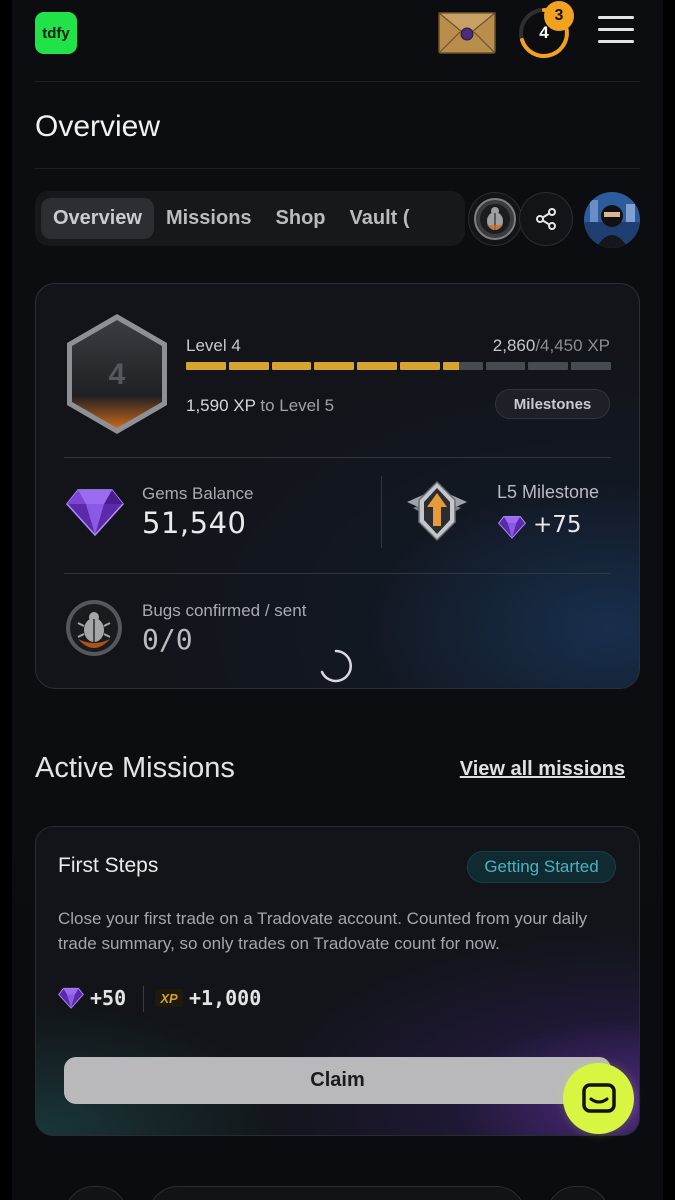 This screenshot has width=675, height=1200. What do you see at coordinates (209, 218) in the screenshot?
I see `tab-missions: Missions` at bounding box center [209, 218].